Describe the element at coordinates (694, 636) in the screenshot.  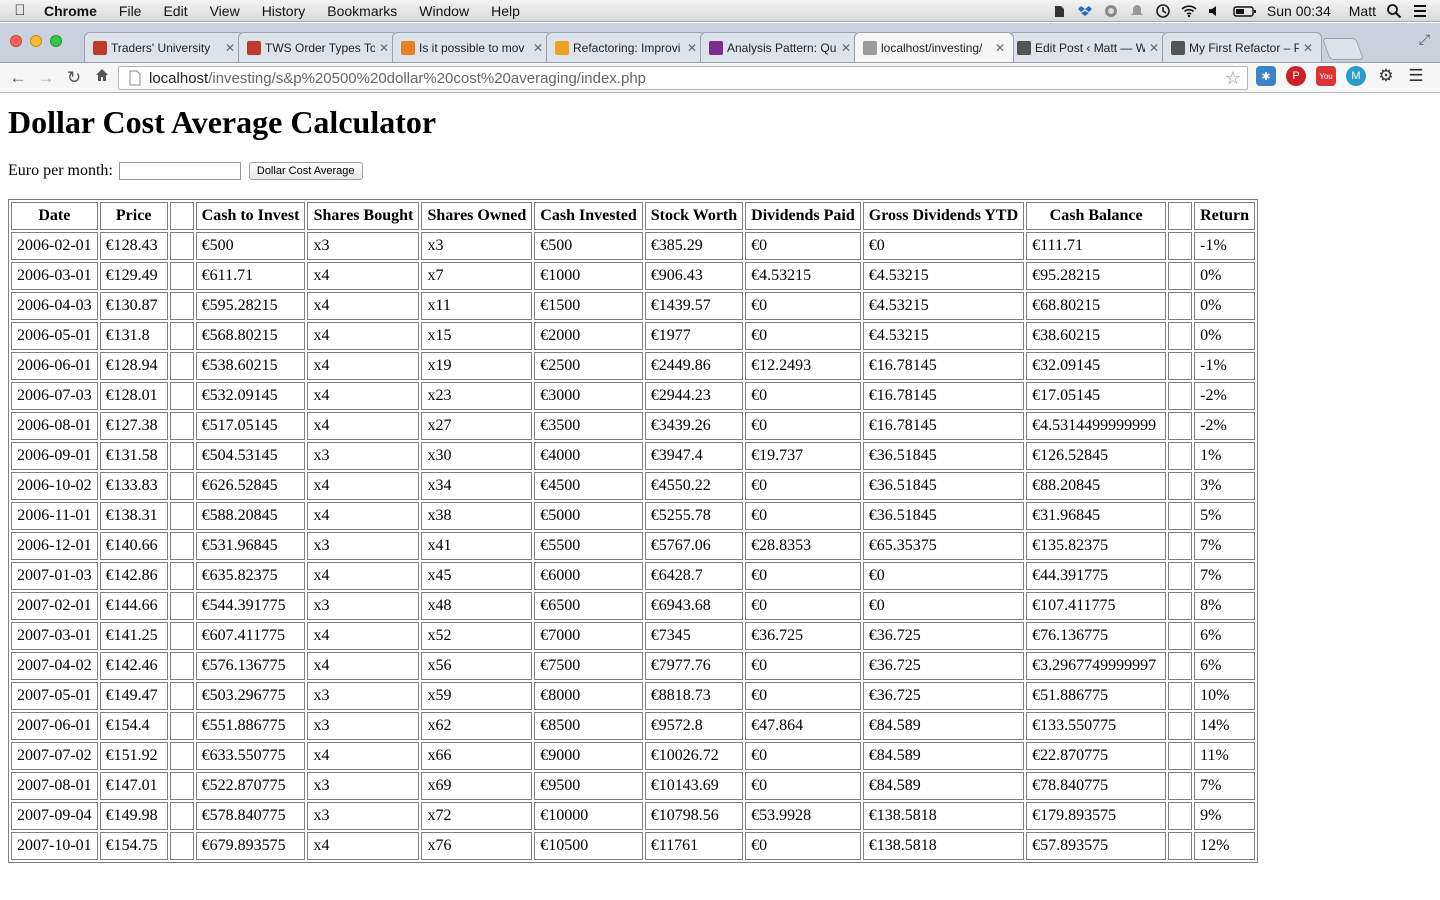
I see `cell-stock-worth: €7345` at that location.